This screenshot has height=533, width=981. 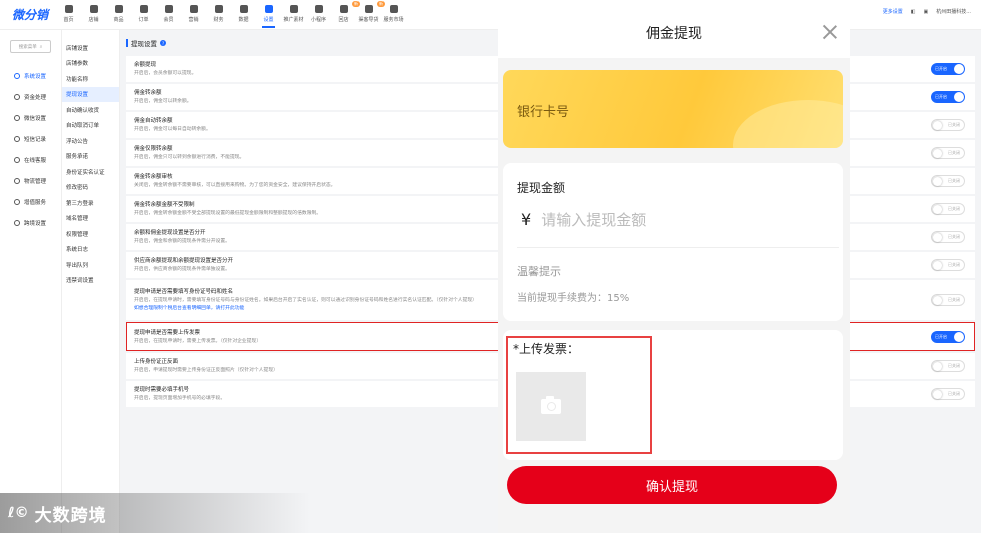 What do you see at coordinates (90, 48) in the screenshot?
I see `submenu-item: 店铺设置` at bounding box center [90, 48].